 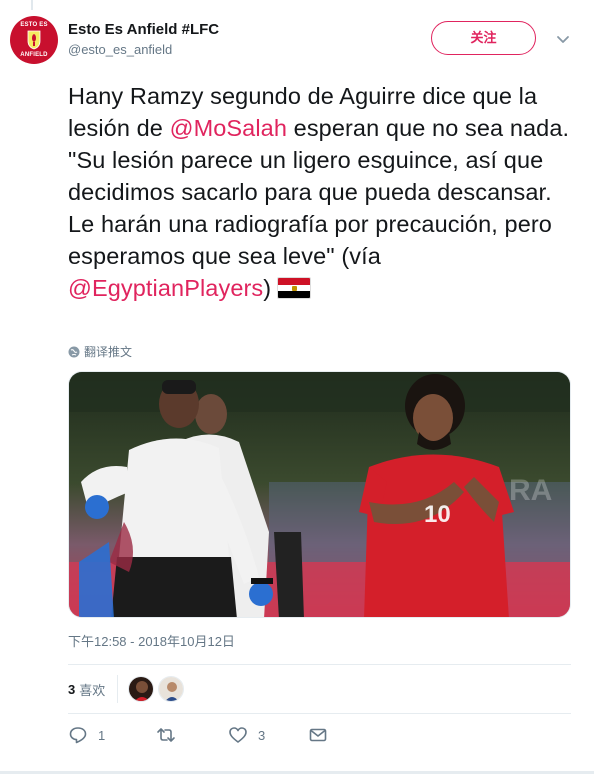 What do you see at coordinates (267, 288) in the screenshot?
I see `tweet-text-part3: )` at bounding box center [267, 288].